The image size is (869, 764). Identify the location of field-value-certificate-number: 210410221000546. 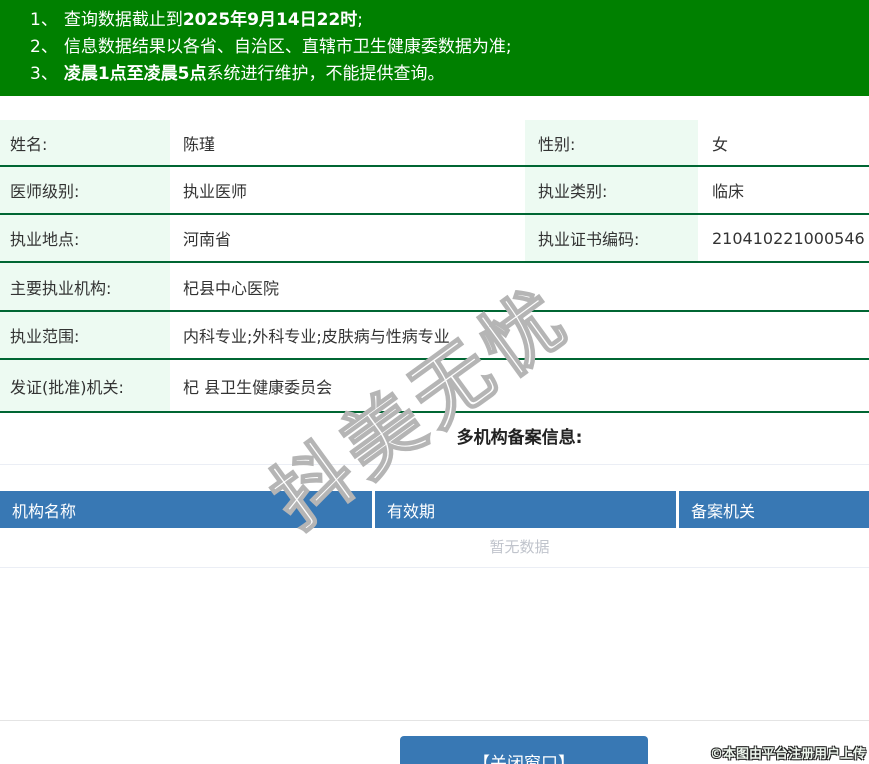
(788, 238).